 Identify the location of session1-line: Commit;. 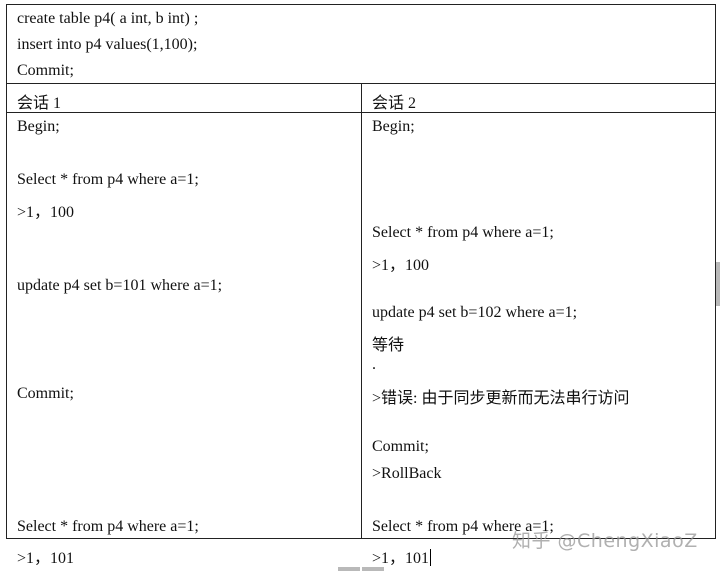
(45, 393).